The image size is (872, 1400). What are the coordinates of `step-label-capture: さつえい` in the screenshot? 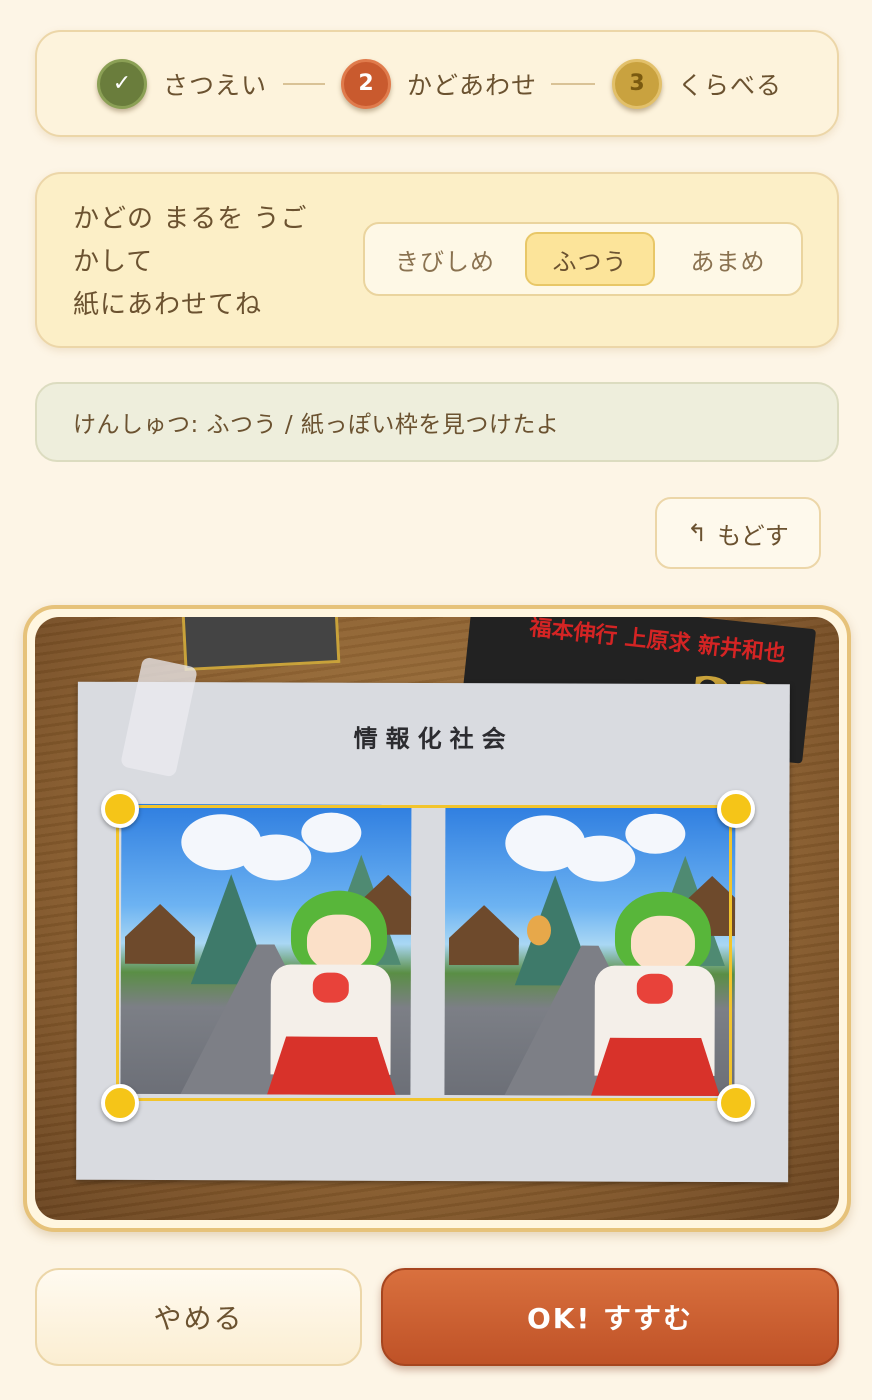 It's located at (215, 85).